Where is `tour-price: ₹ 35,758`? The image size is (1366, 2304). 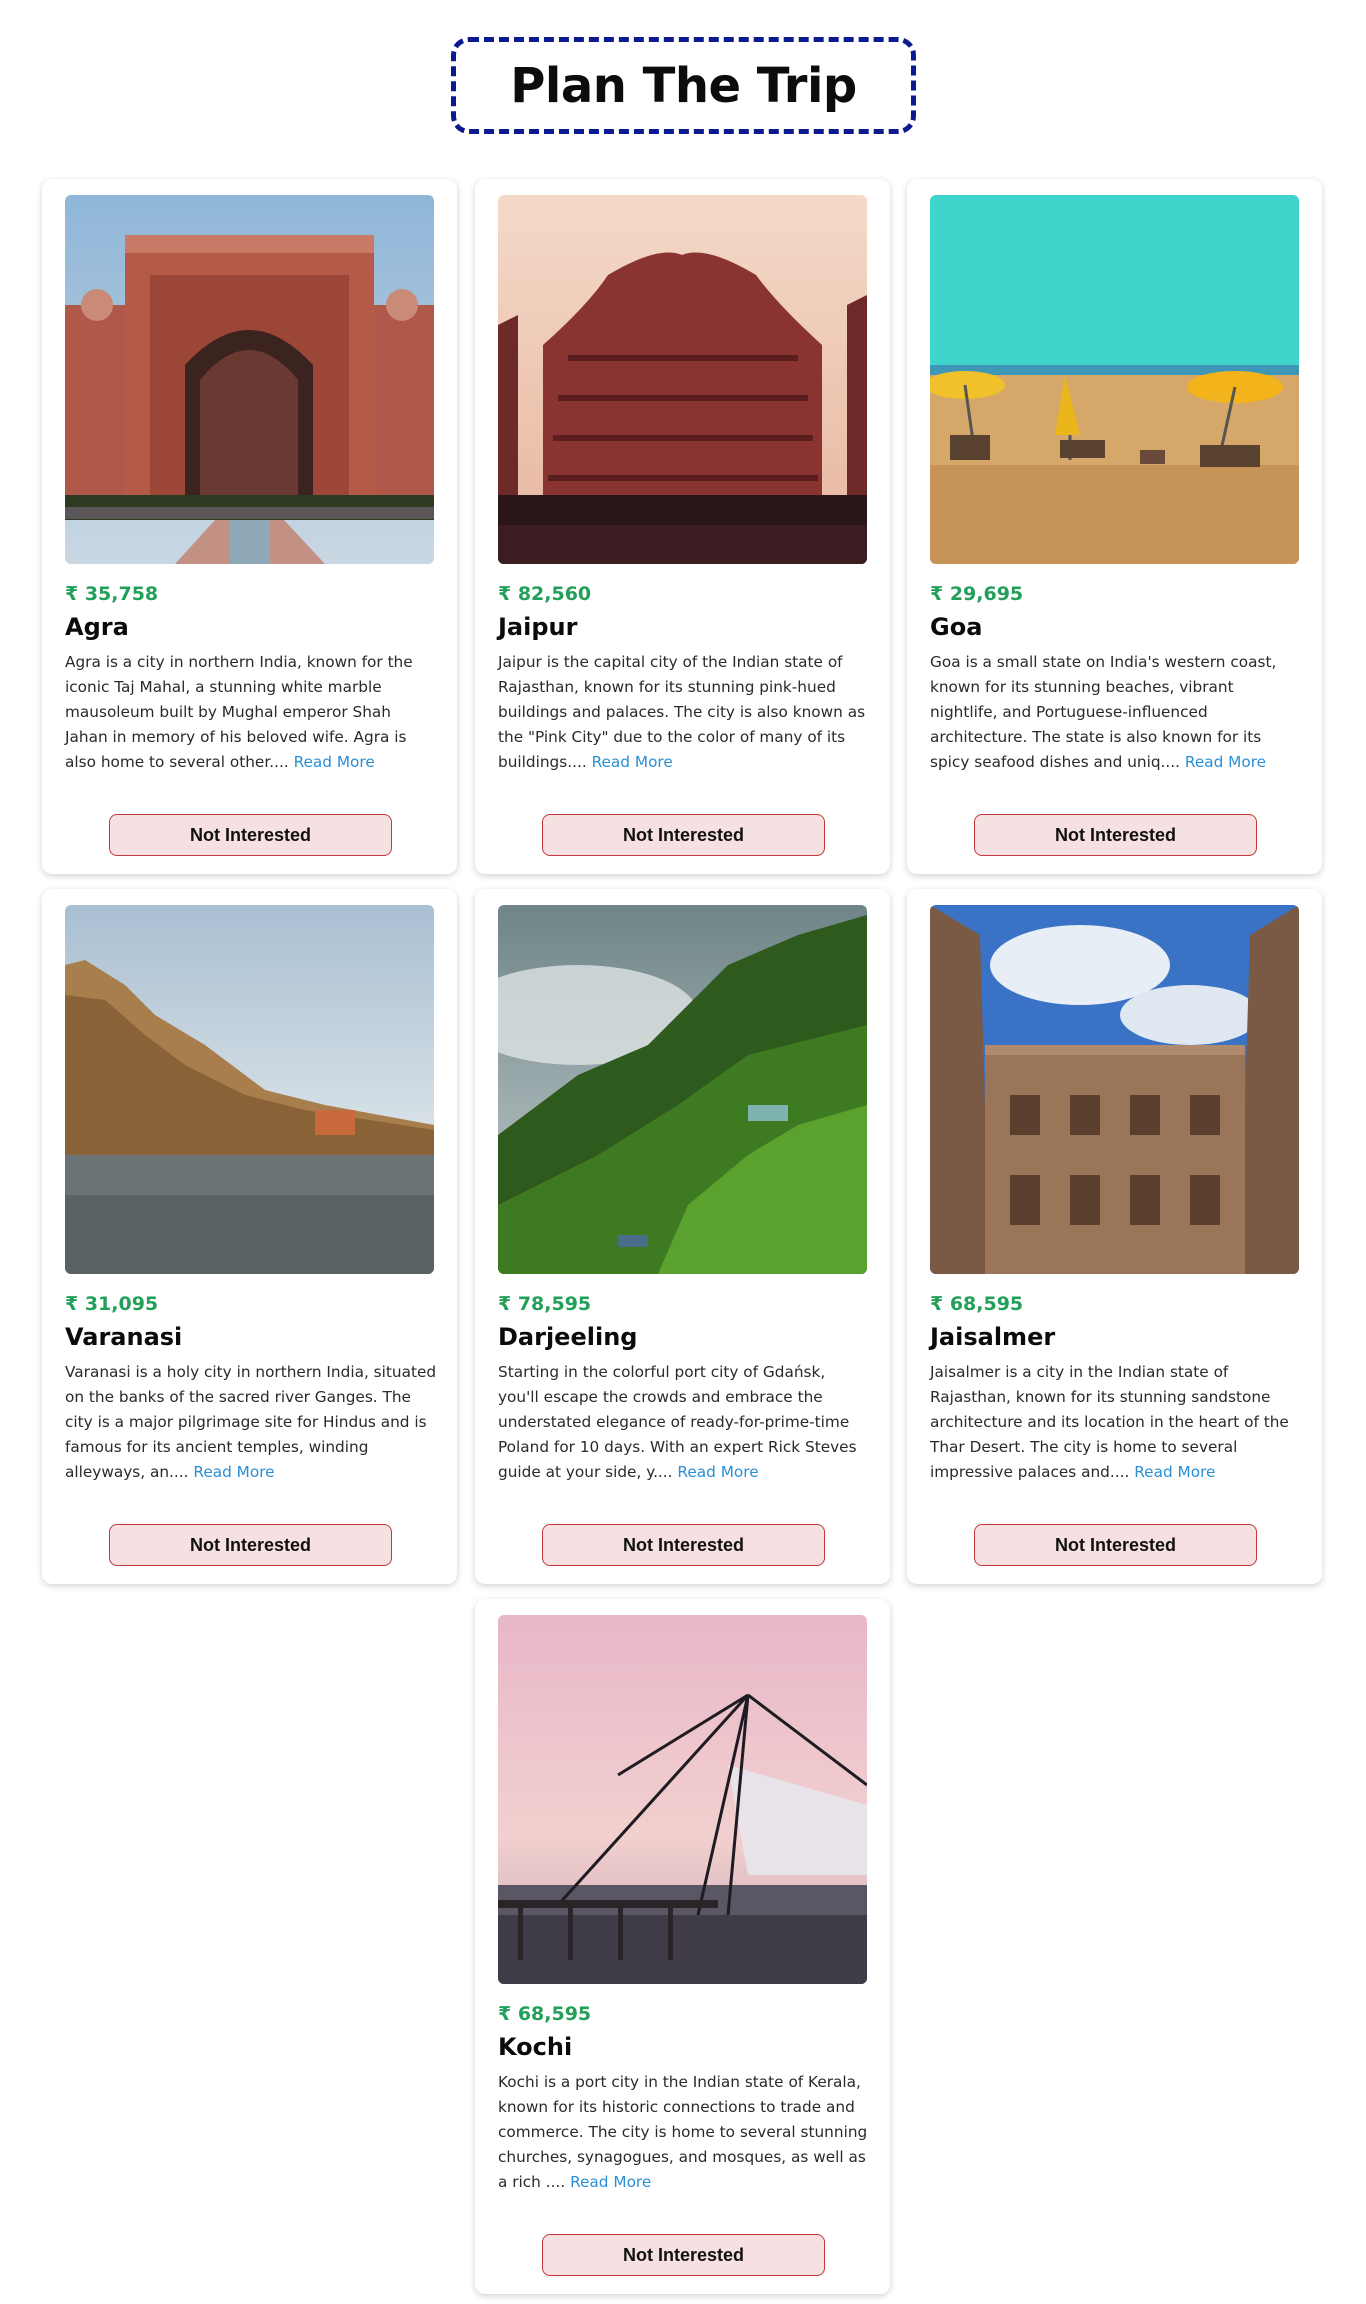 tour-price: ₹ 35,758 is located at coordinates (112, 594).